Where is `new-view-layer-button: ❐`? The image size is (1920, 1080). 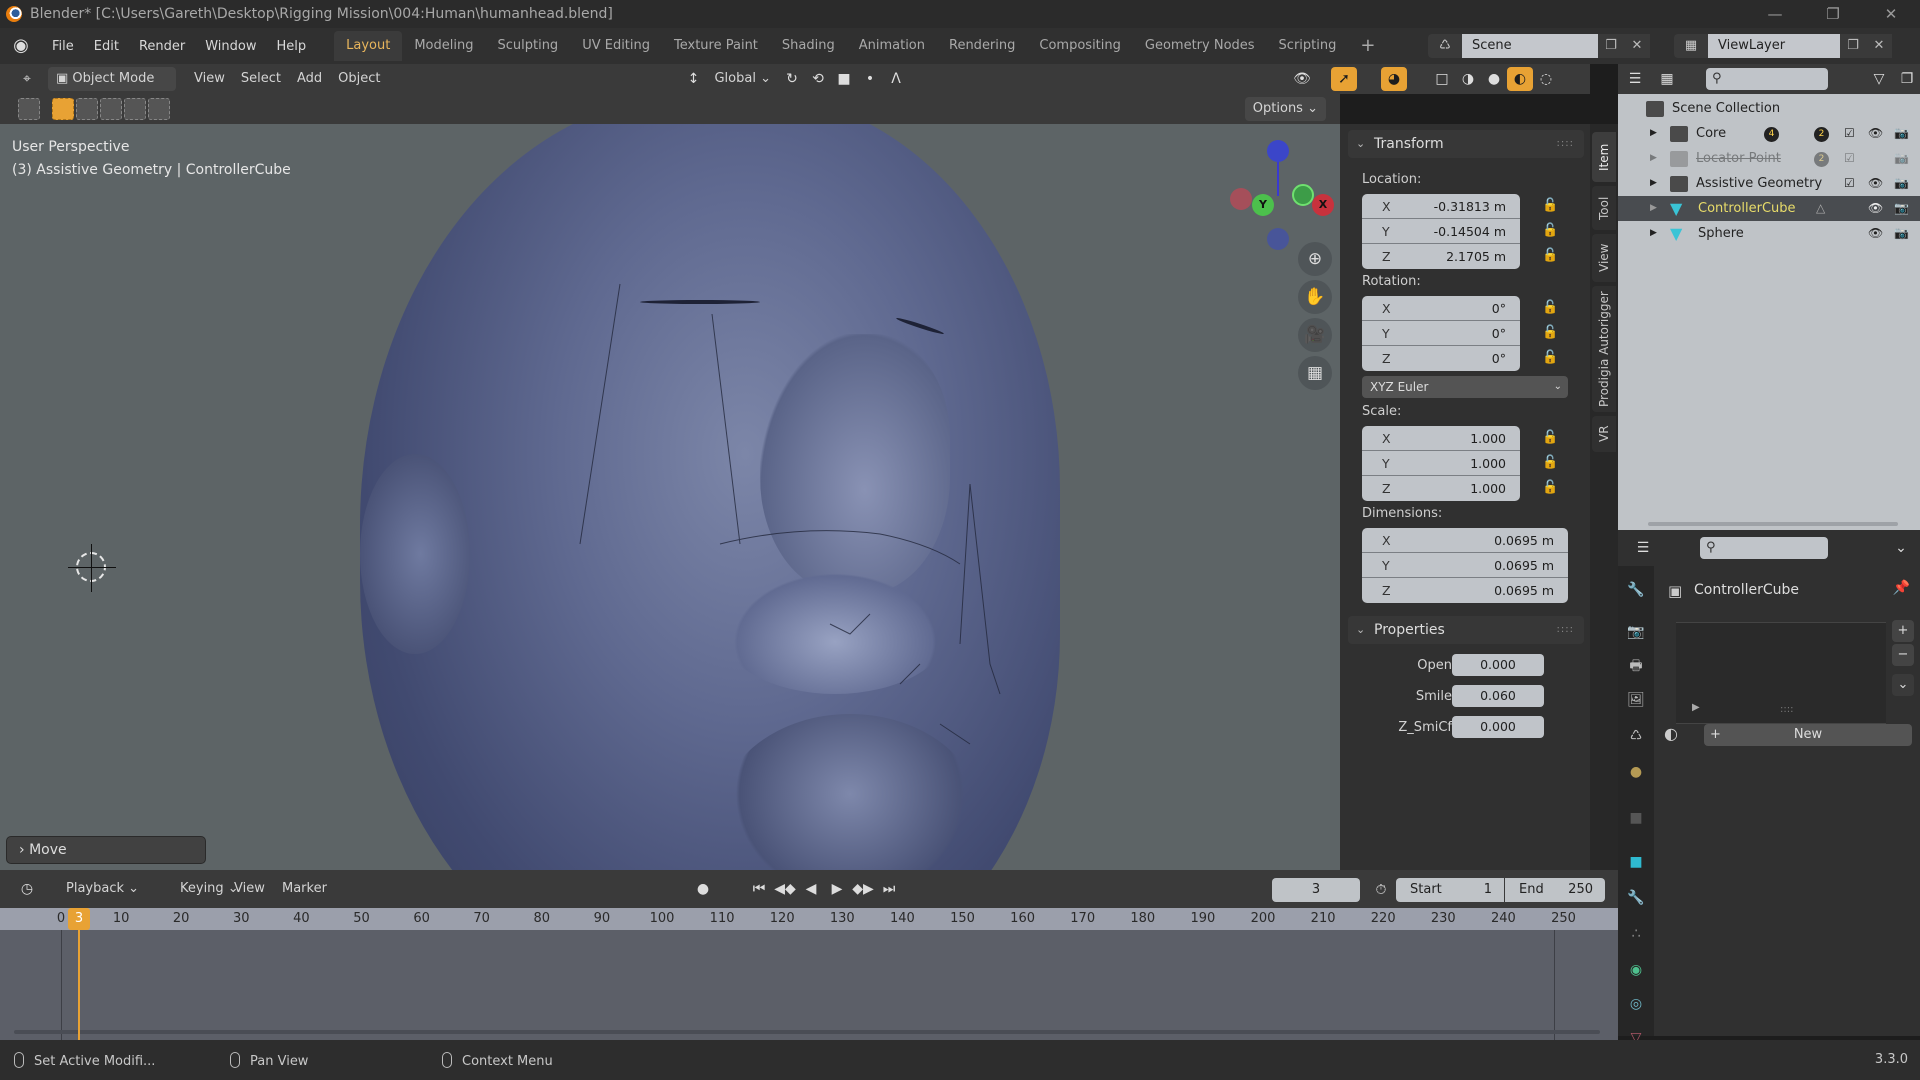
new-view-layer-button: ❐ is located at coordinates (1853, 46).